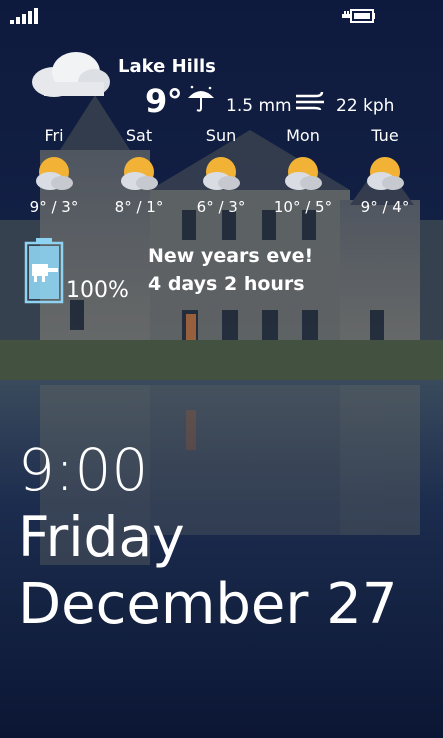  What do you see at coordinates (259, 106) in the screenshot?
I see `precipitation-amount: 1.5 mm` at bounding box center [259, 106].